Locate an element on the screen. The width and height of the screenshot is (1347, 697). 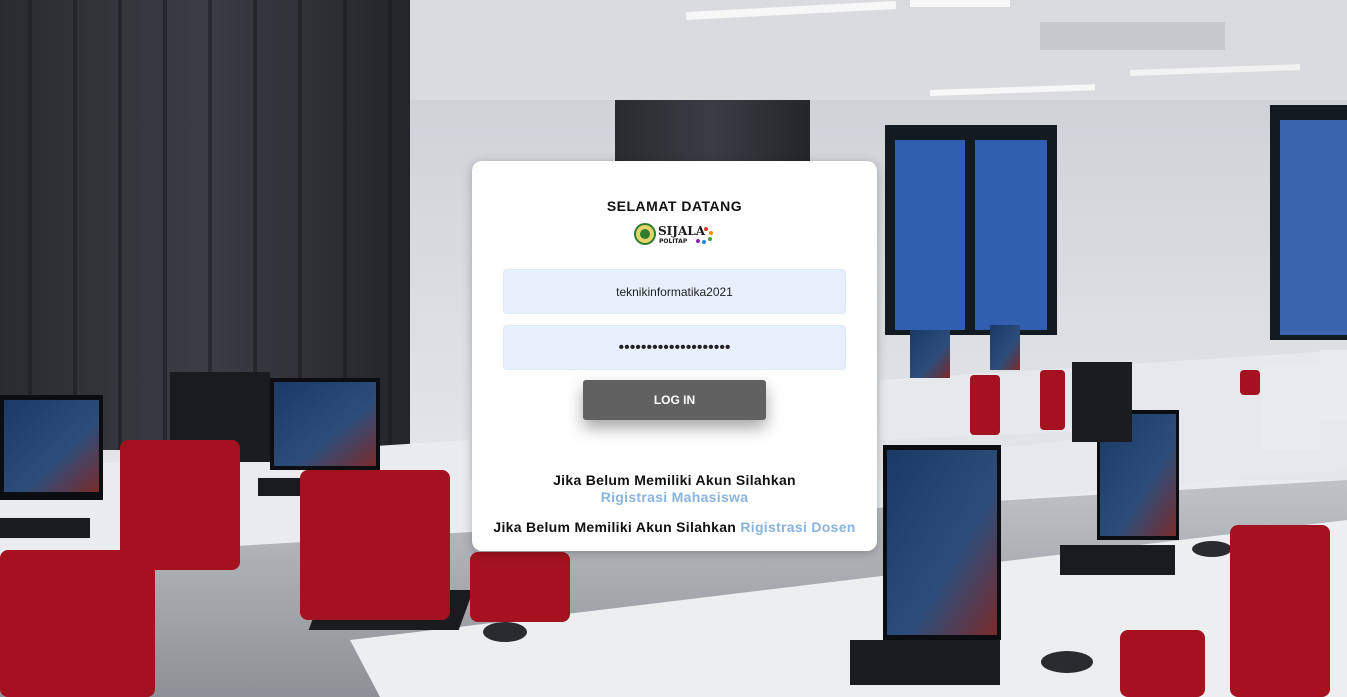
login-button: LOG IN is located at coordinates (674, 400).